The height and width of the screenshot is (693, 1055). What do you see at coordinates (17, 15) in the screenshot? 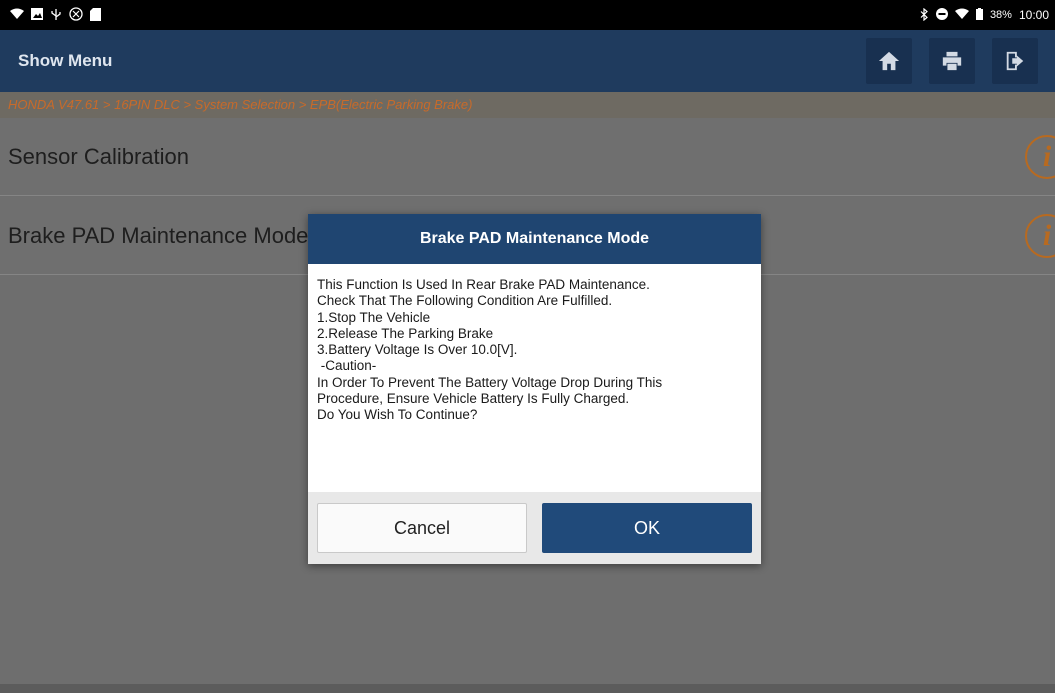
I see `wifi-question-icon` at bounding box center [17, 15].